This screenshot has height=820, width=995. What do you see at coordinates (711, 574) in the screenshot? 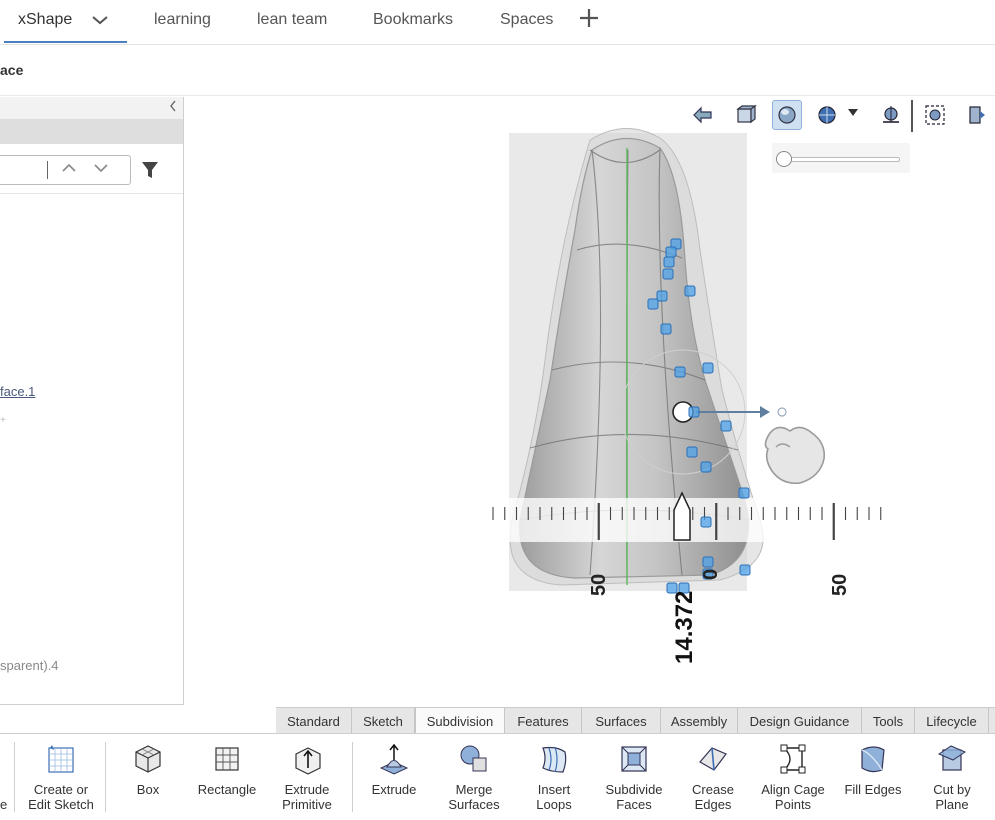
I see `ruler-label-center: 0` at bounding box center [711, 574].